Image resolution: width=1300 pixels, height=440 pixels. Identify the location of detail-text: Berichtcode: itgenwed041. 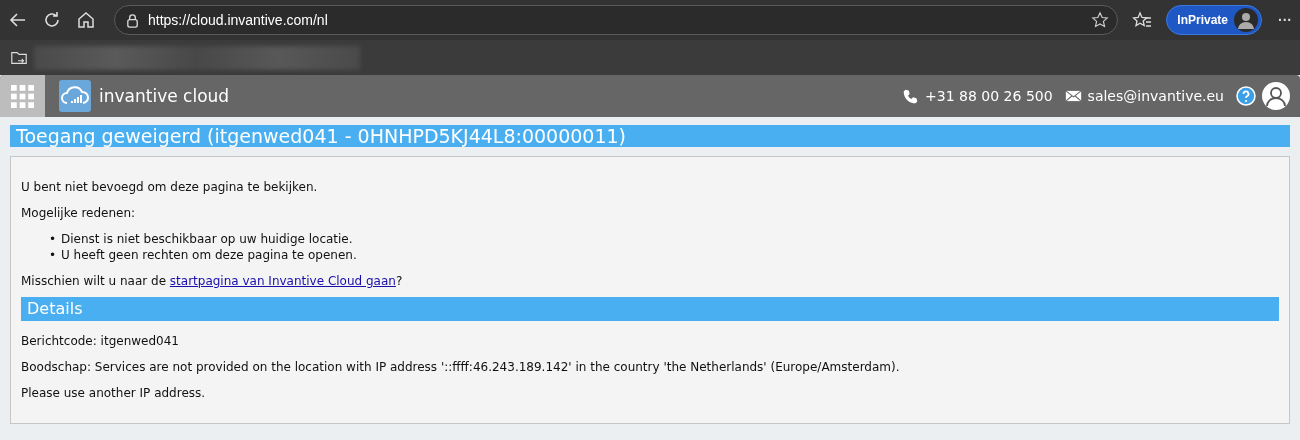
(100, 341).